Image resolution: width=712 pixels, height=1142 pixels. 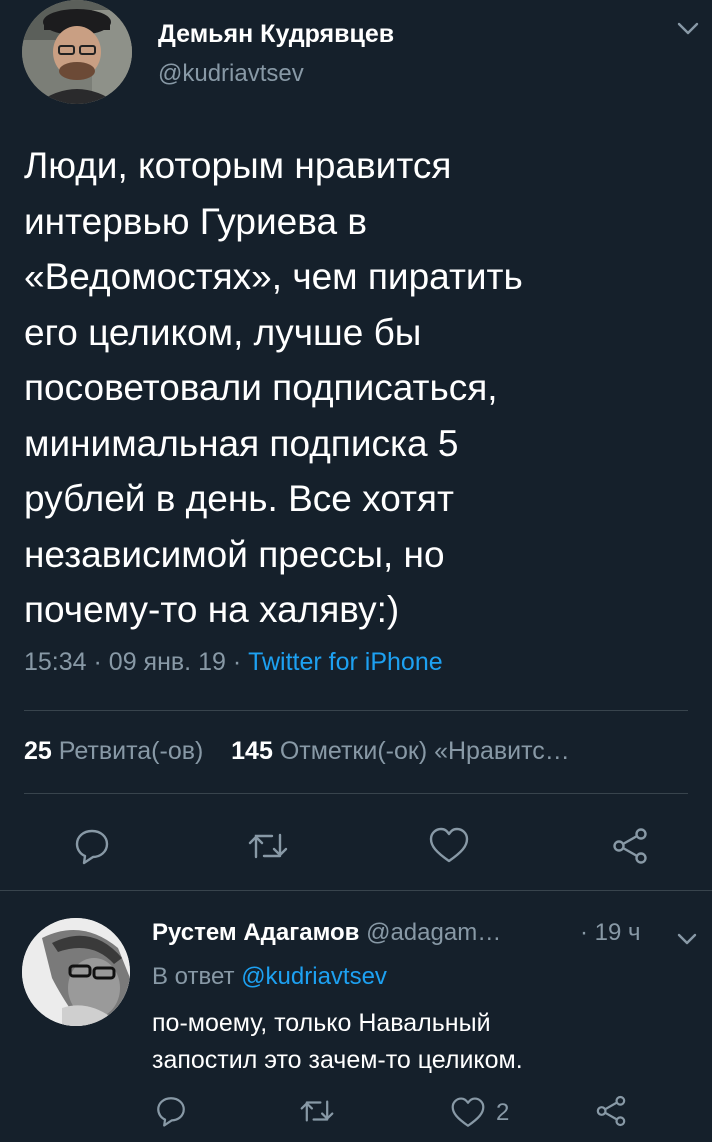 I want to click on reply-author-name: Рустем Адагамов, so click(x=256, y=932).